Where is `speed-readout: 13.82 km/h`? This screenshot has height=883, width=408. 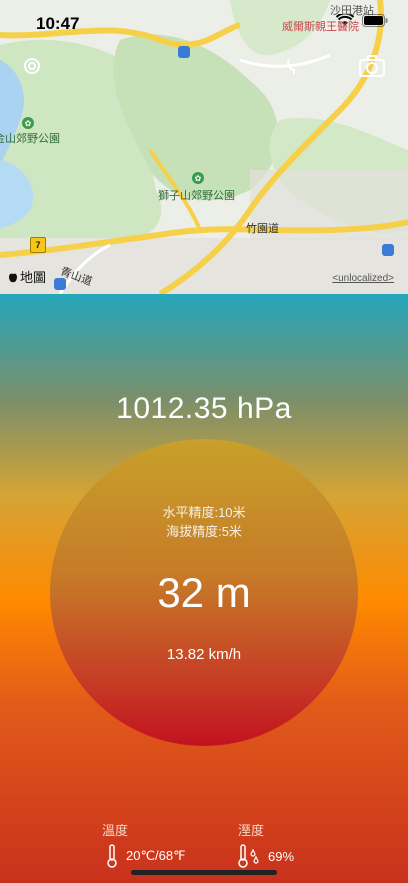
speed-readout: 13.82 km/h is located at coordinates (204, 654).